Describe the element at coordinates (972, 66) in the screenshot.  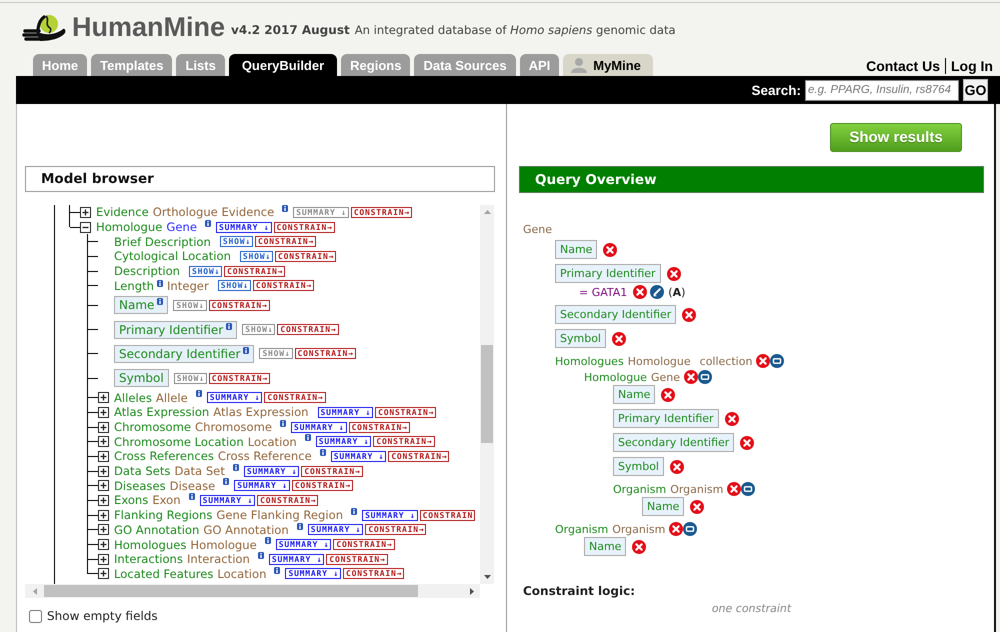
I see `header-link: Log In` at that location.